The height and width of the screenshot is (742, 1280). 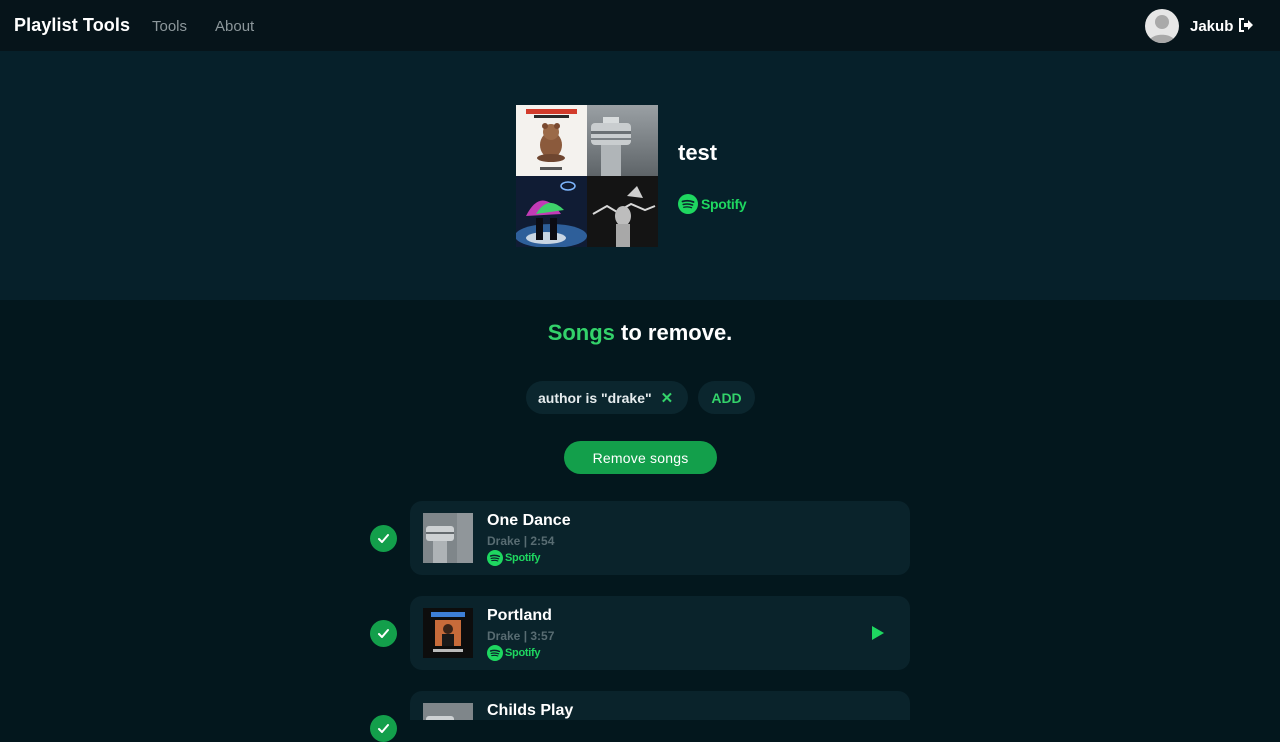 What do you see at coordinates (1162, 29) in the screenshot?
I see `user-avatar-icon` at bounding box center [1162, 29].